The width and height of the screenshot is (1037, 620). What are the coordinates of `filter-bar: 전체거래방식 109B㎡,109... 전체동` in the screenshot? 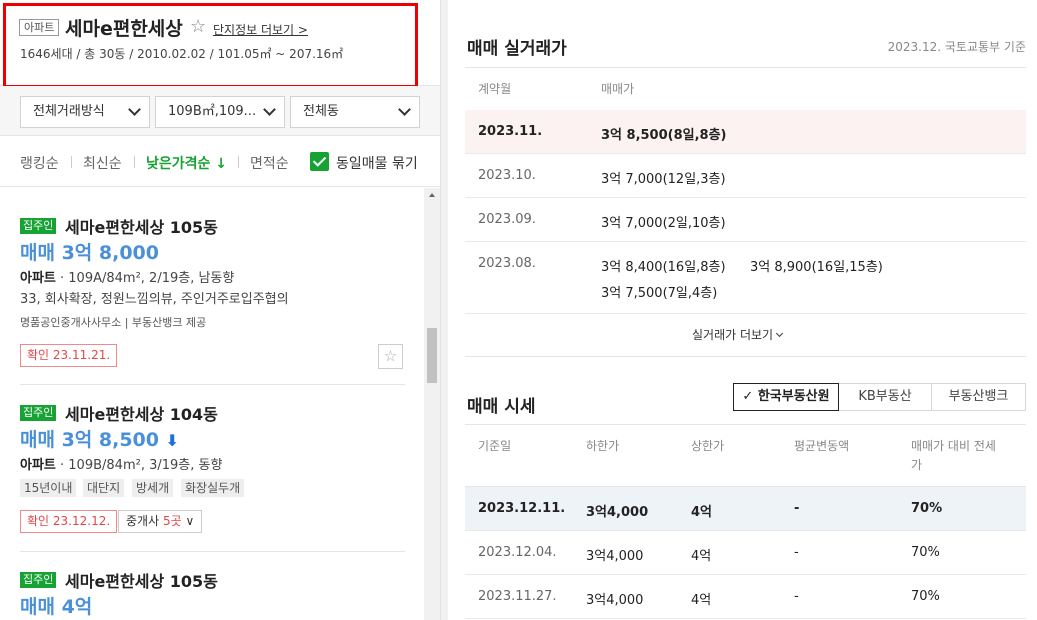 It's located at (220, 111).